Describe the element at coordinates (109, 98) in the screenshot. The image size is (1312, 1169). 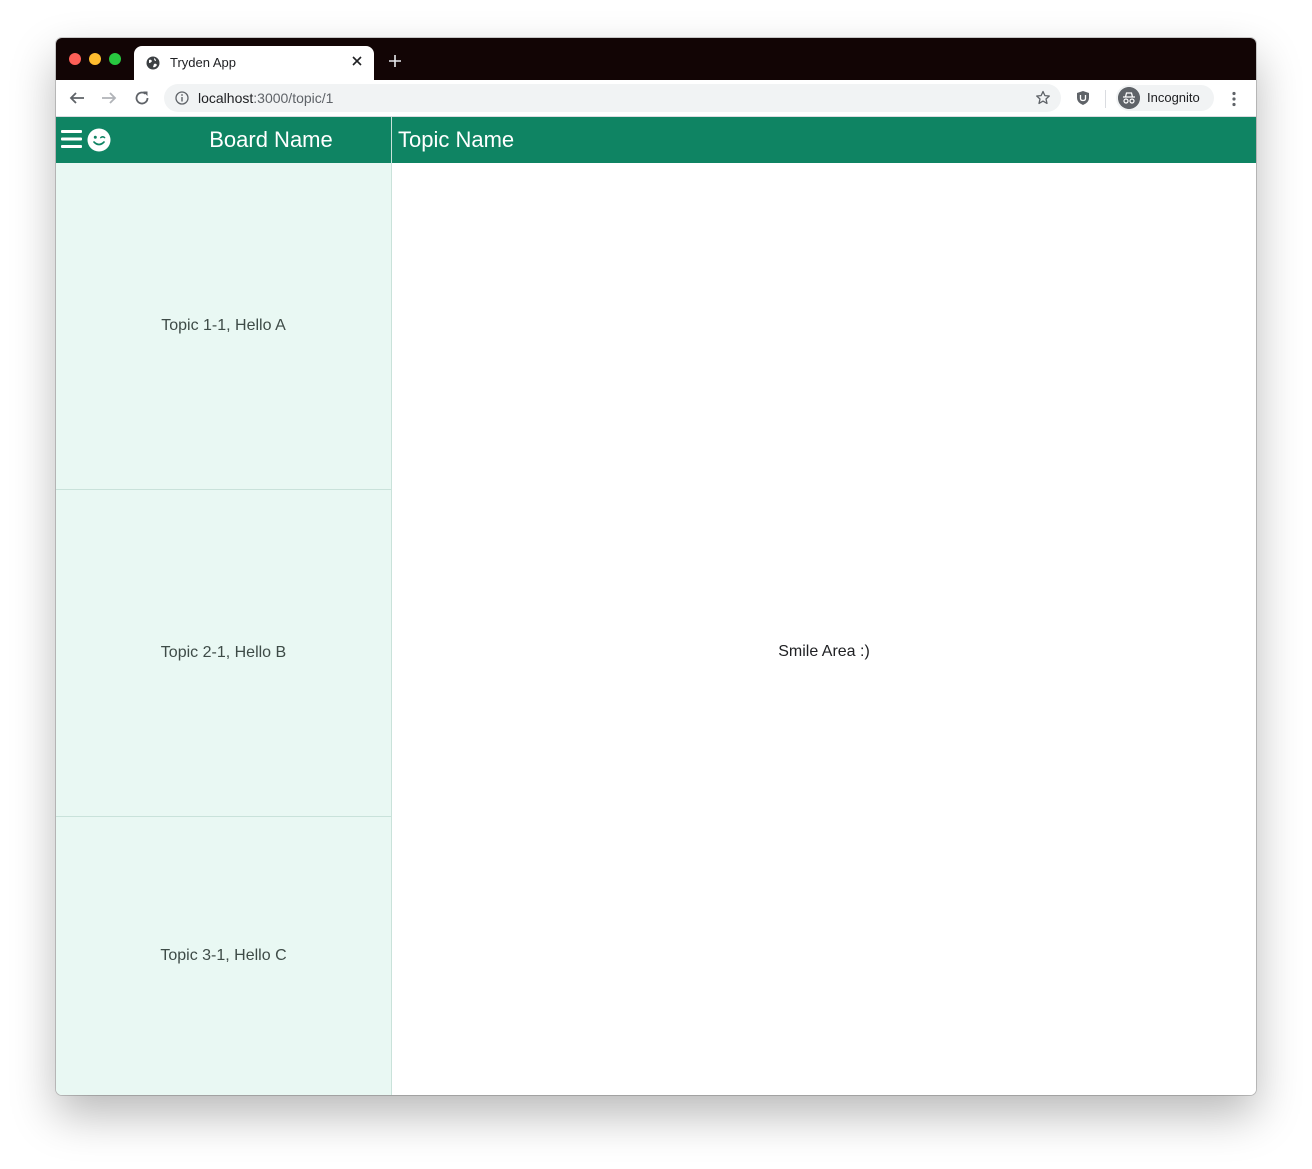
I see `forward-arrow-icon` at that location.